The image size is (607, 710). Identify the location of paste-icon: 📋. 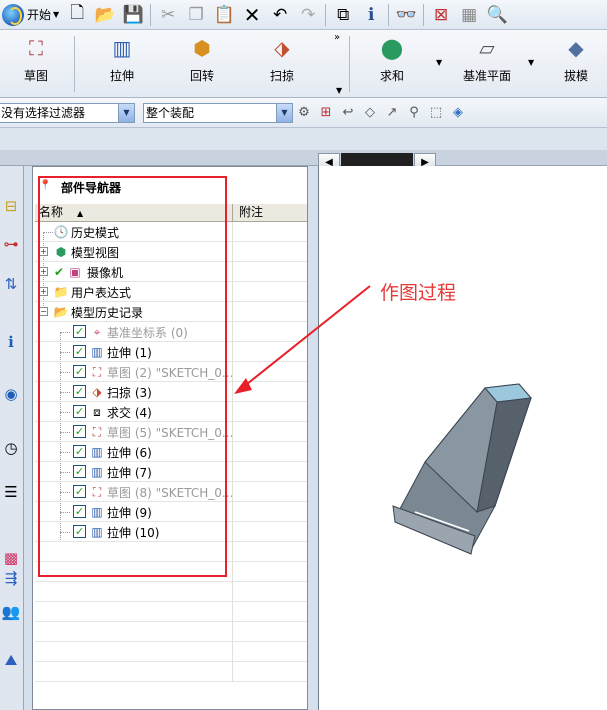
(224, 15).